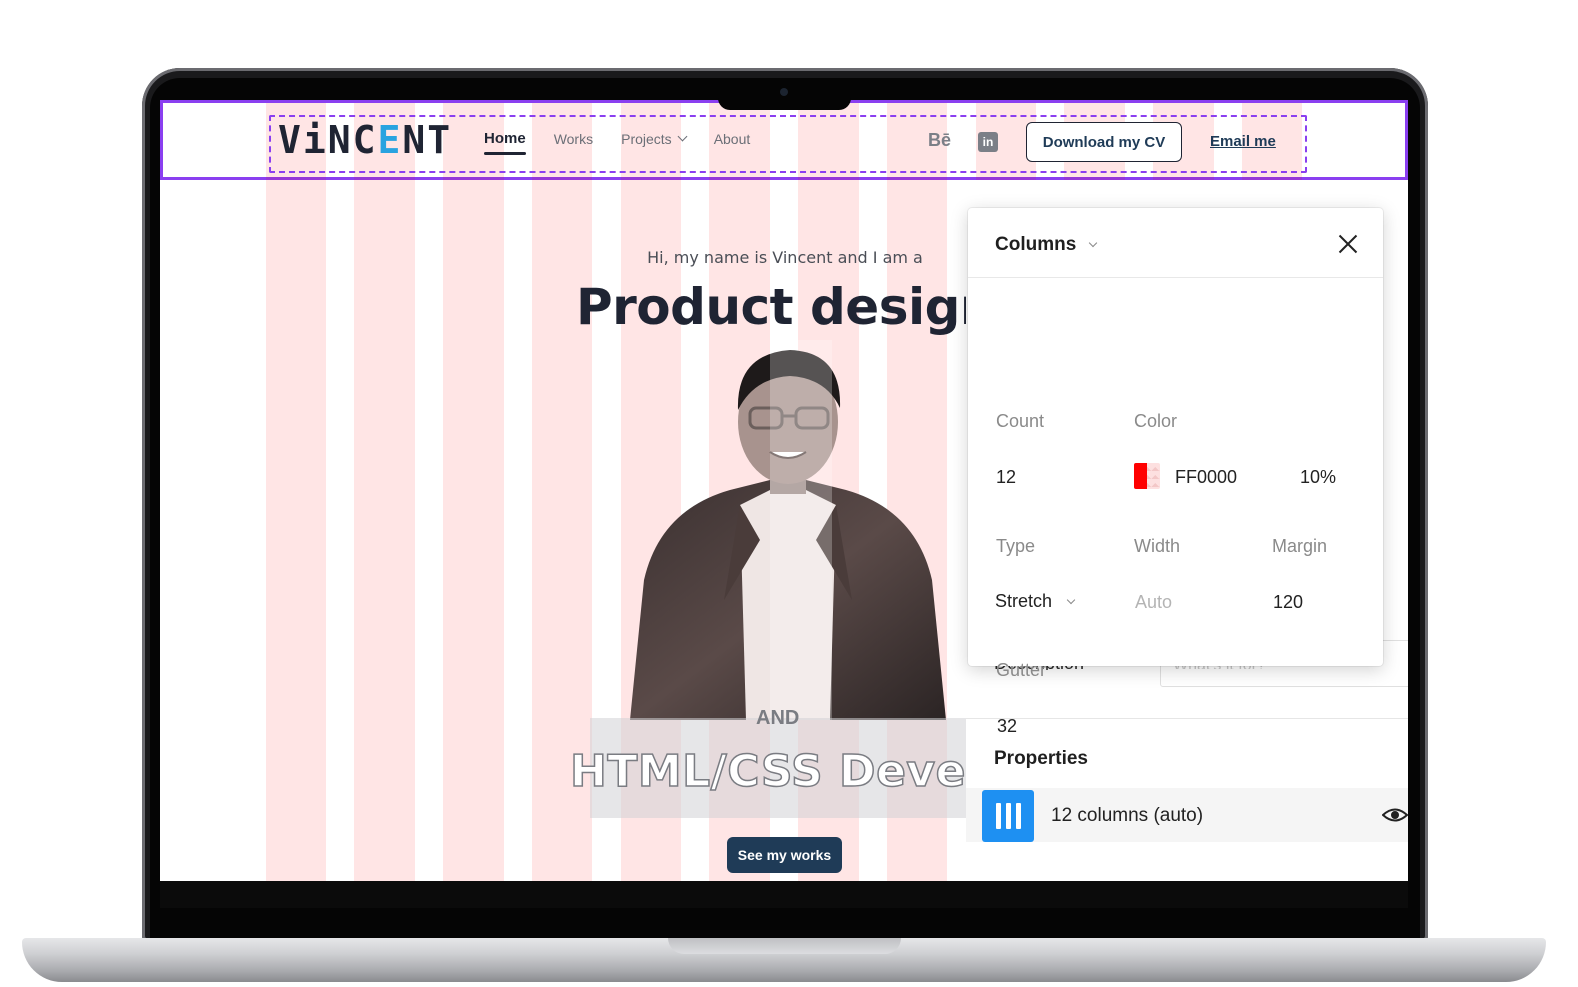 This screenshot has height=987, width=1578. Describe the element at coordinates (1127, 815) in the screenshot. I see `properties-item-label: 12 columns (auto)` at that location.